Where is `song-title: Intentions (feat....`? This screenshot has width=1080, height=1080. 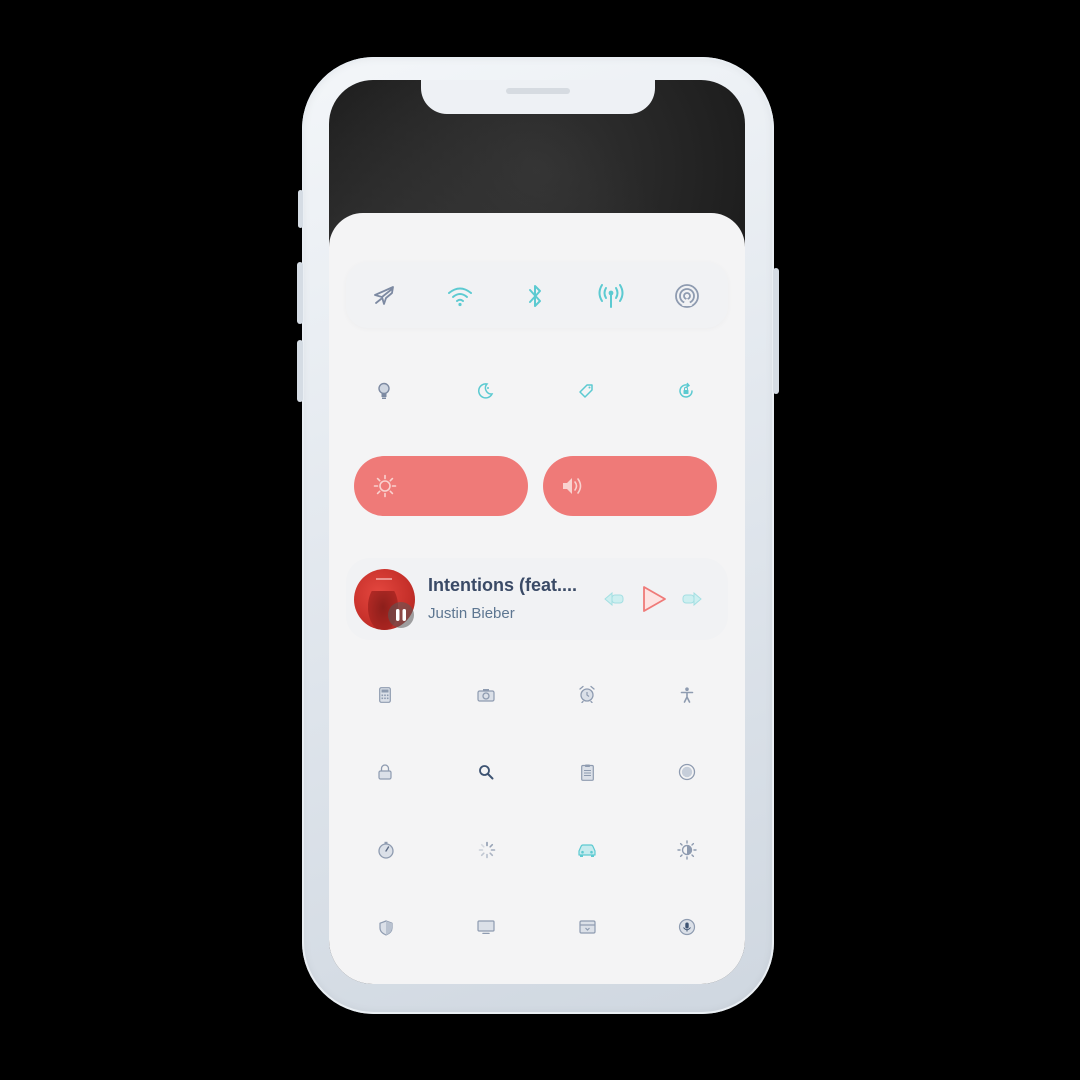
song-title: Intentions (feat.... is located at coordinates (503, 585).